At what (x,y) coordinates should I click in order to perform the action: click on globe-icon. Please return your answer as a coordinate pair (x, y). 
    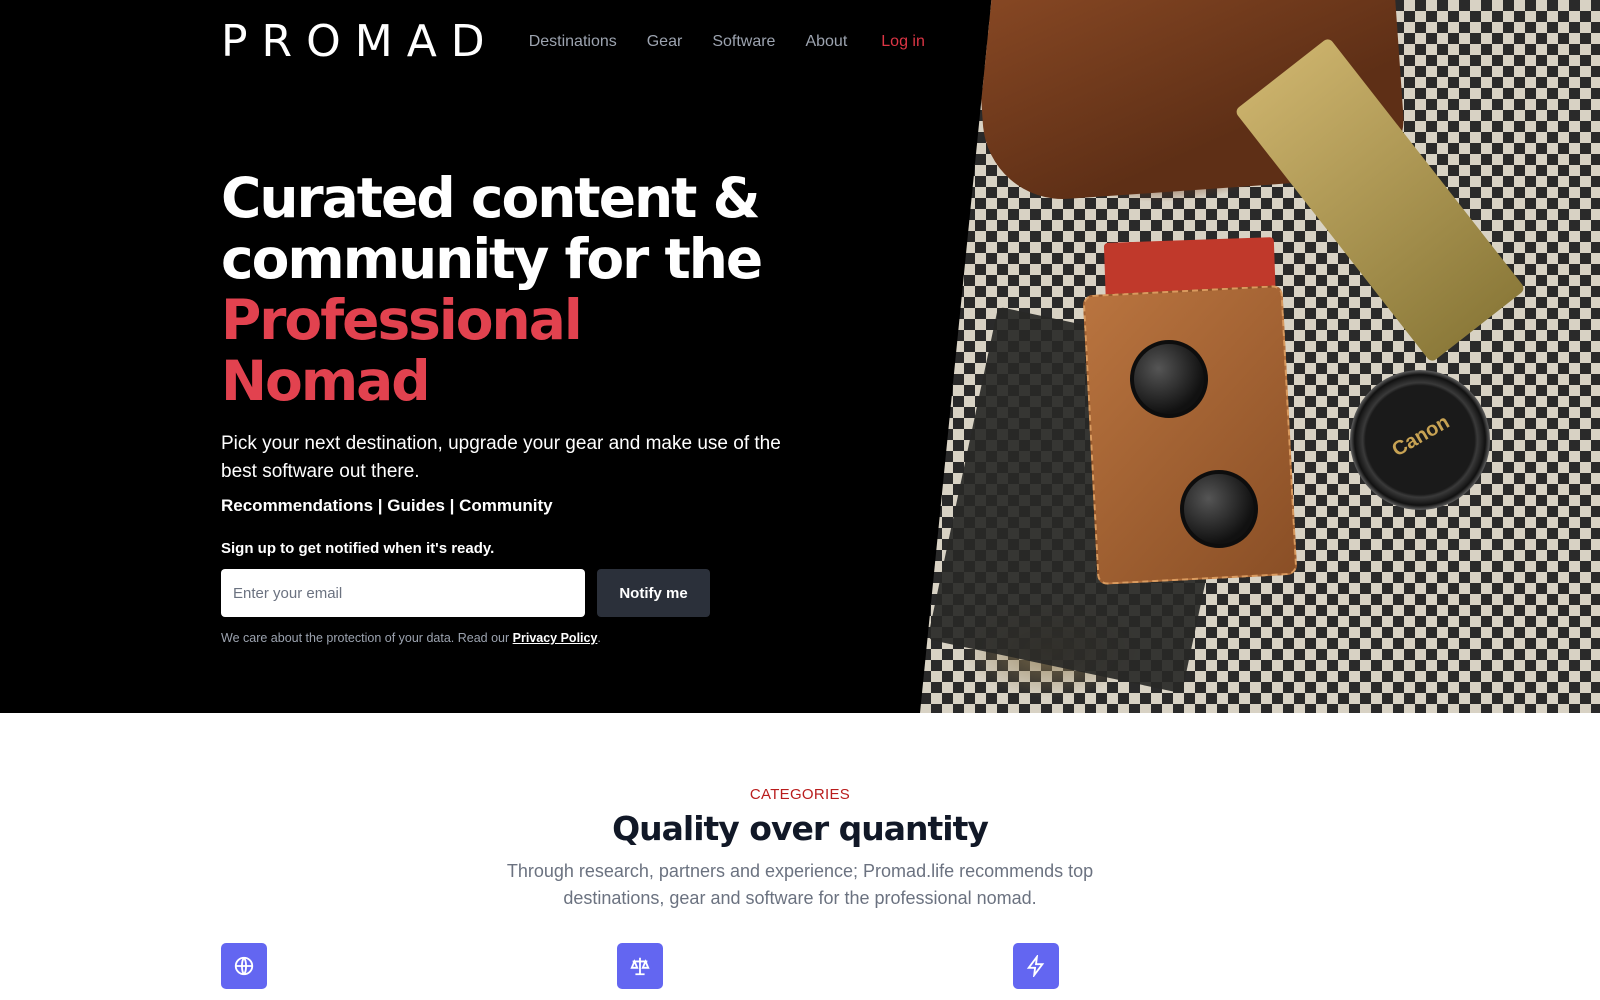
    Looking at the image, I should click on (244, 966).